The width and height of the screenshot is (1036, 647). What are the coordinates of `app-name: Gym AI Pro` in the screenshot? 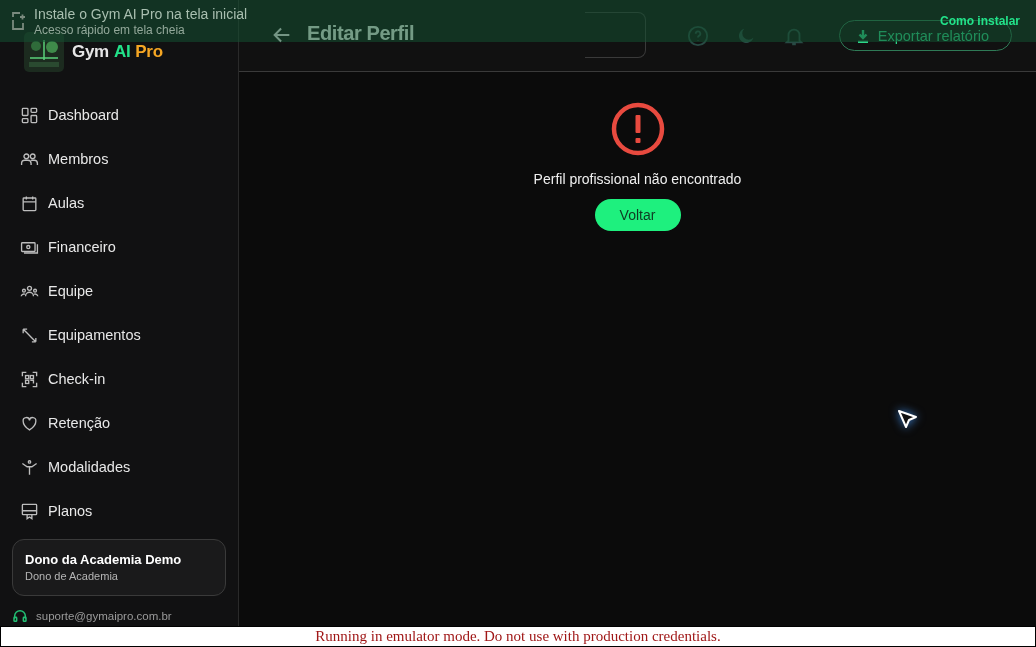 It's located at (117, 52).